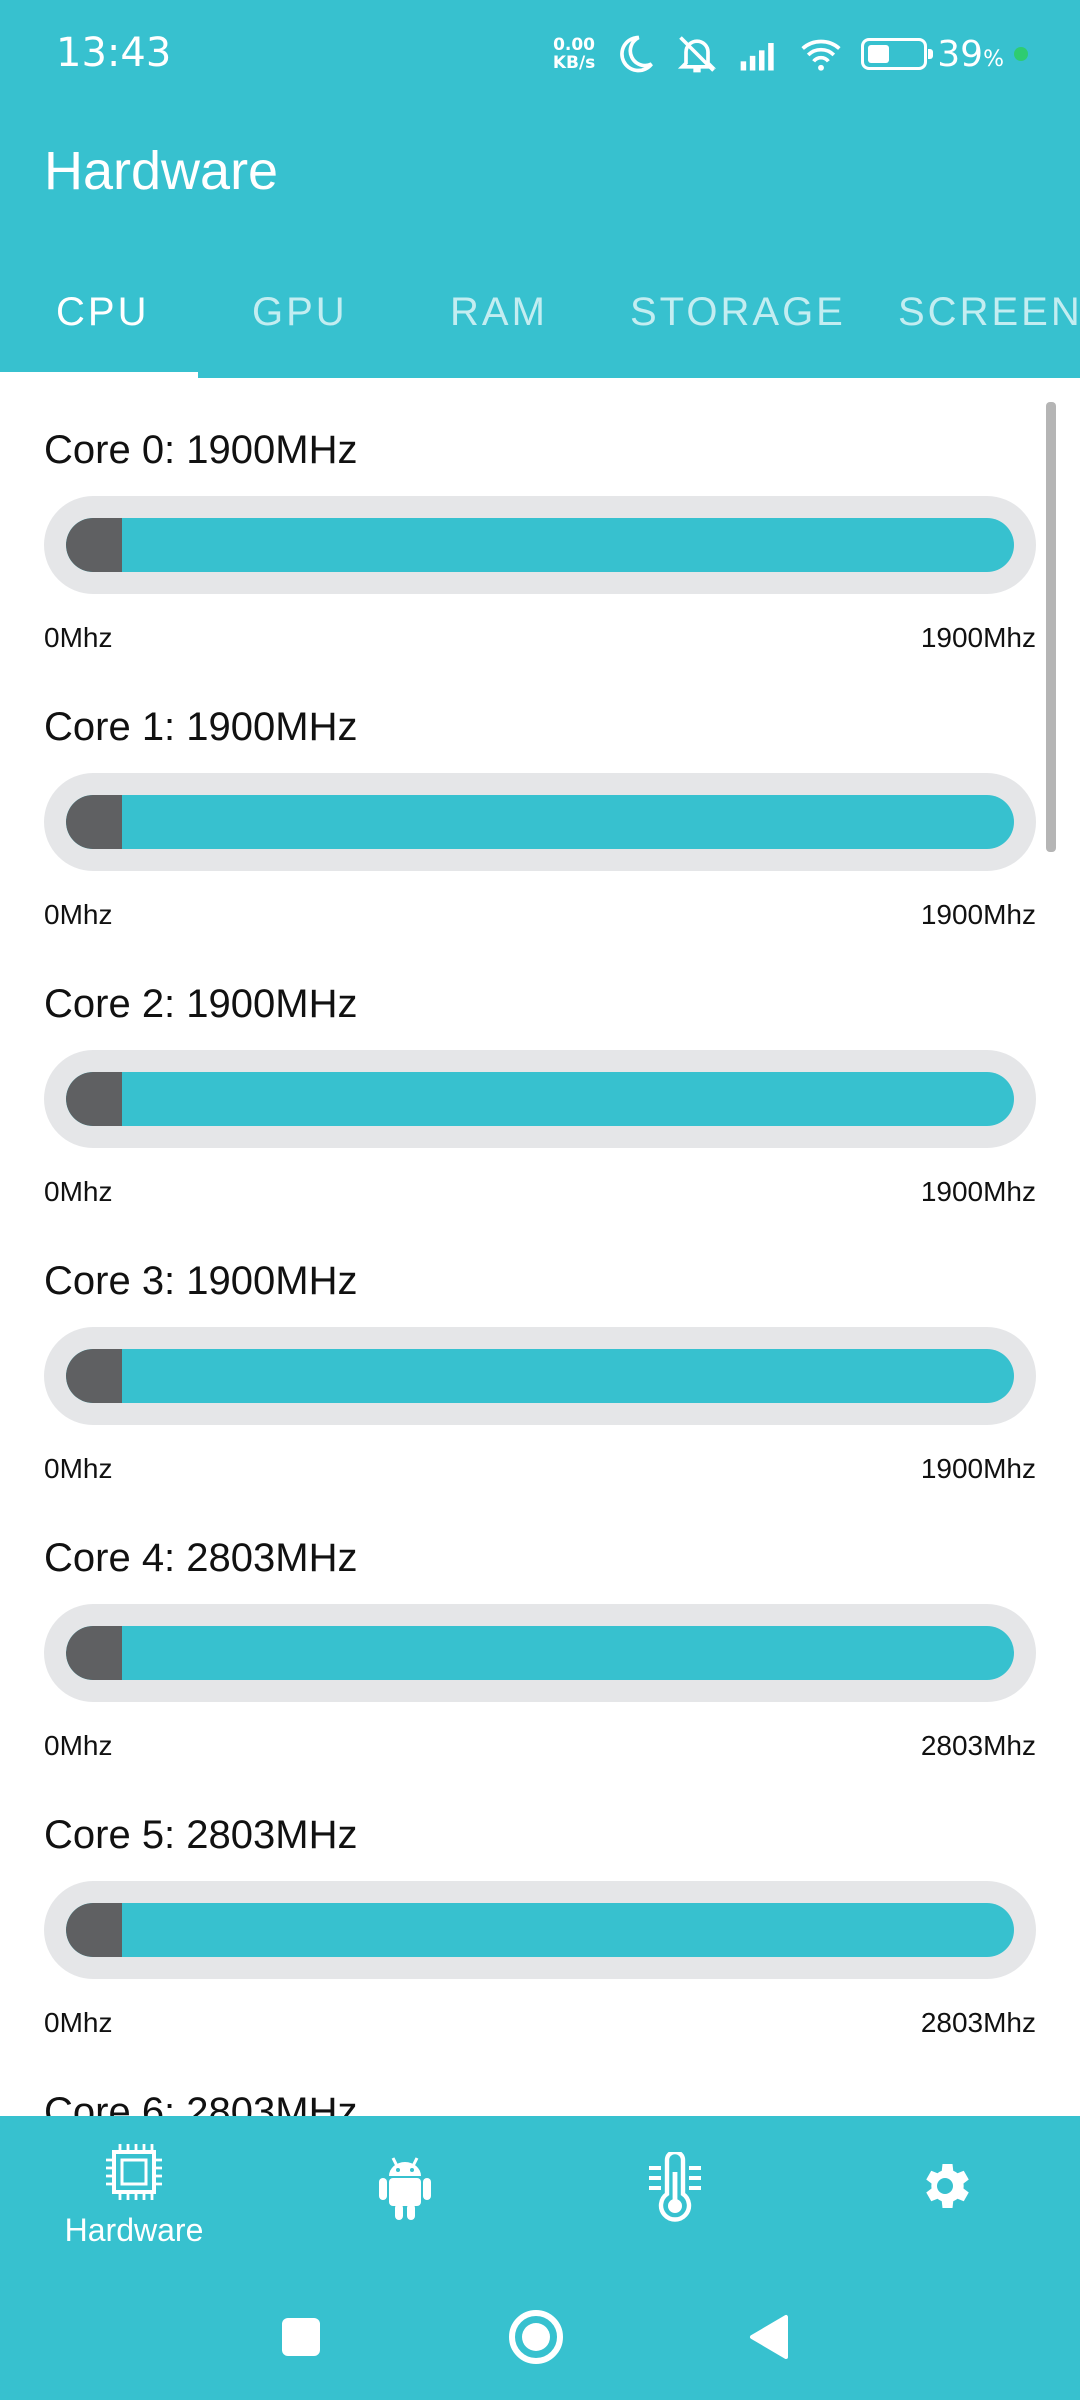 This screenshot has height=2400, width=1080. Describe the element at coordinates (993, 59) in the screenshot. I see `battery-percent-sign: %` at that location.